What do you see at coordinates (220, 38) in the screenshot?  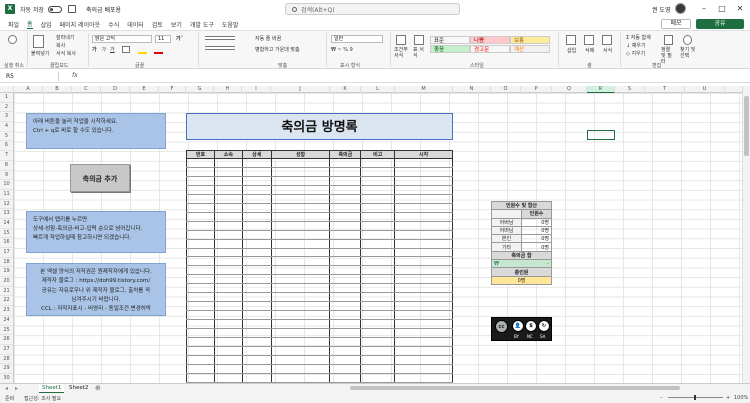 I see `align-icon` at bounding box center [220, 38].